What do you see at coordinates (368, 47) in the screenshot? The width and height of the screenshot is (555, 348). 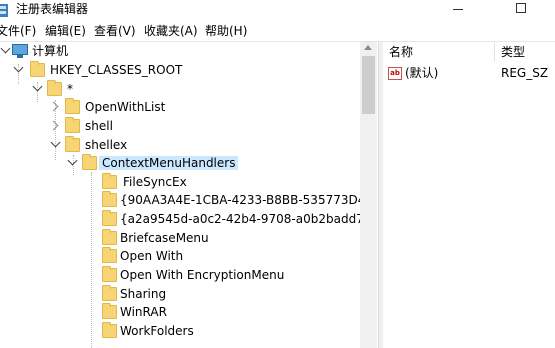 I see `scroll-up-icon` at bounding box center [368, 47].